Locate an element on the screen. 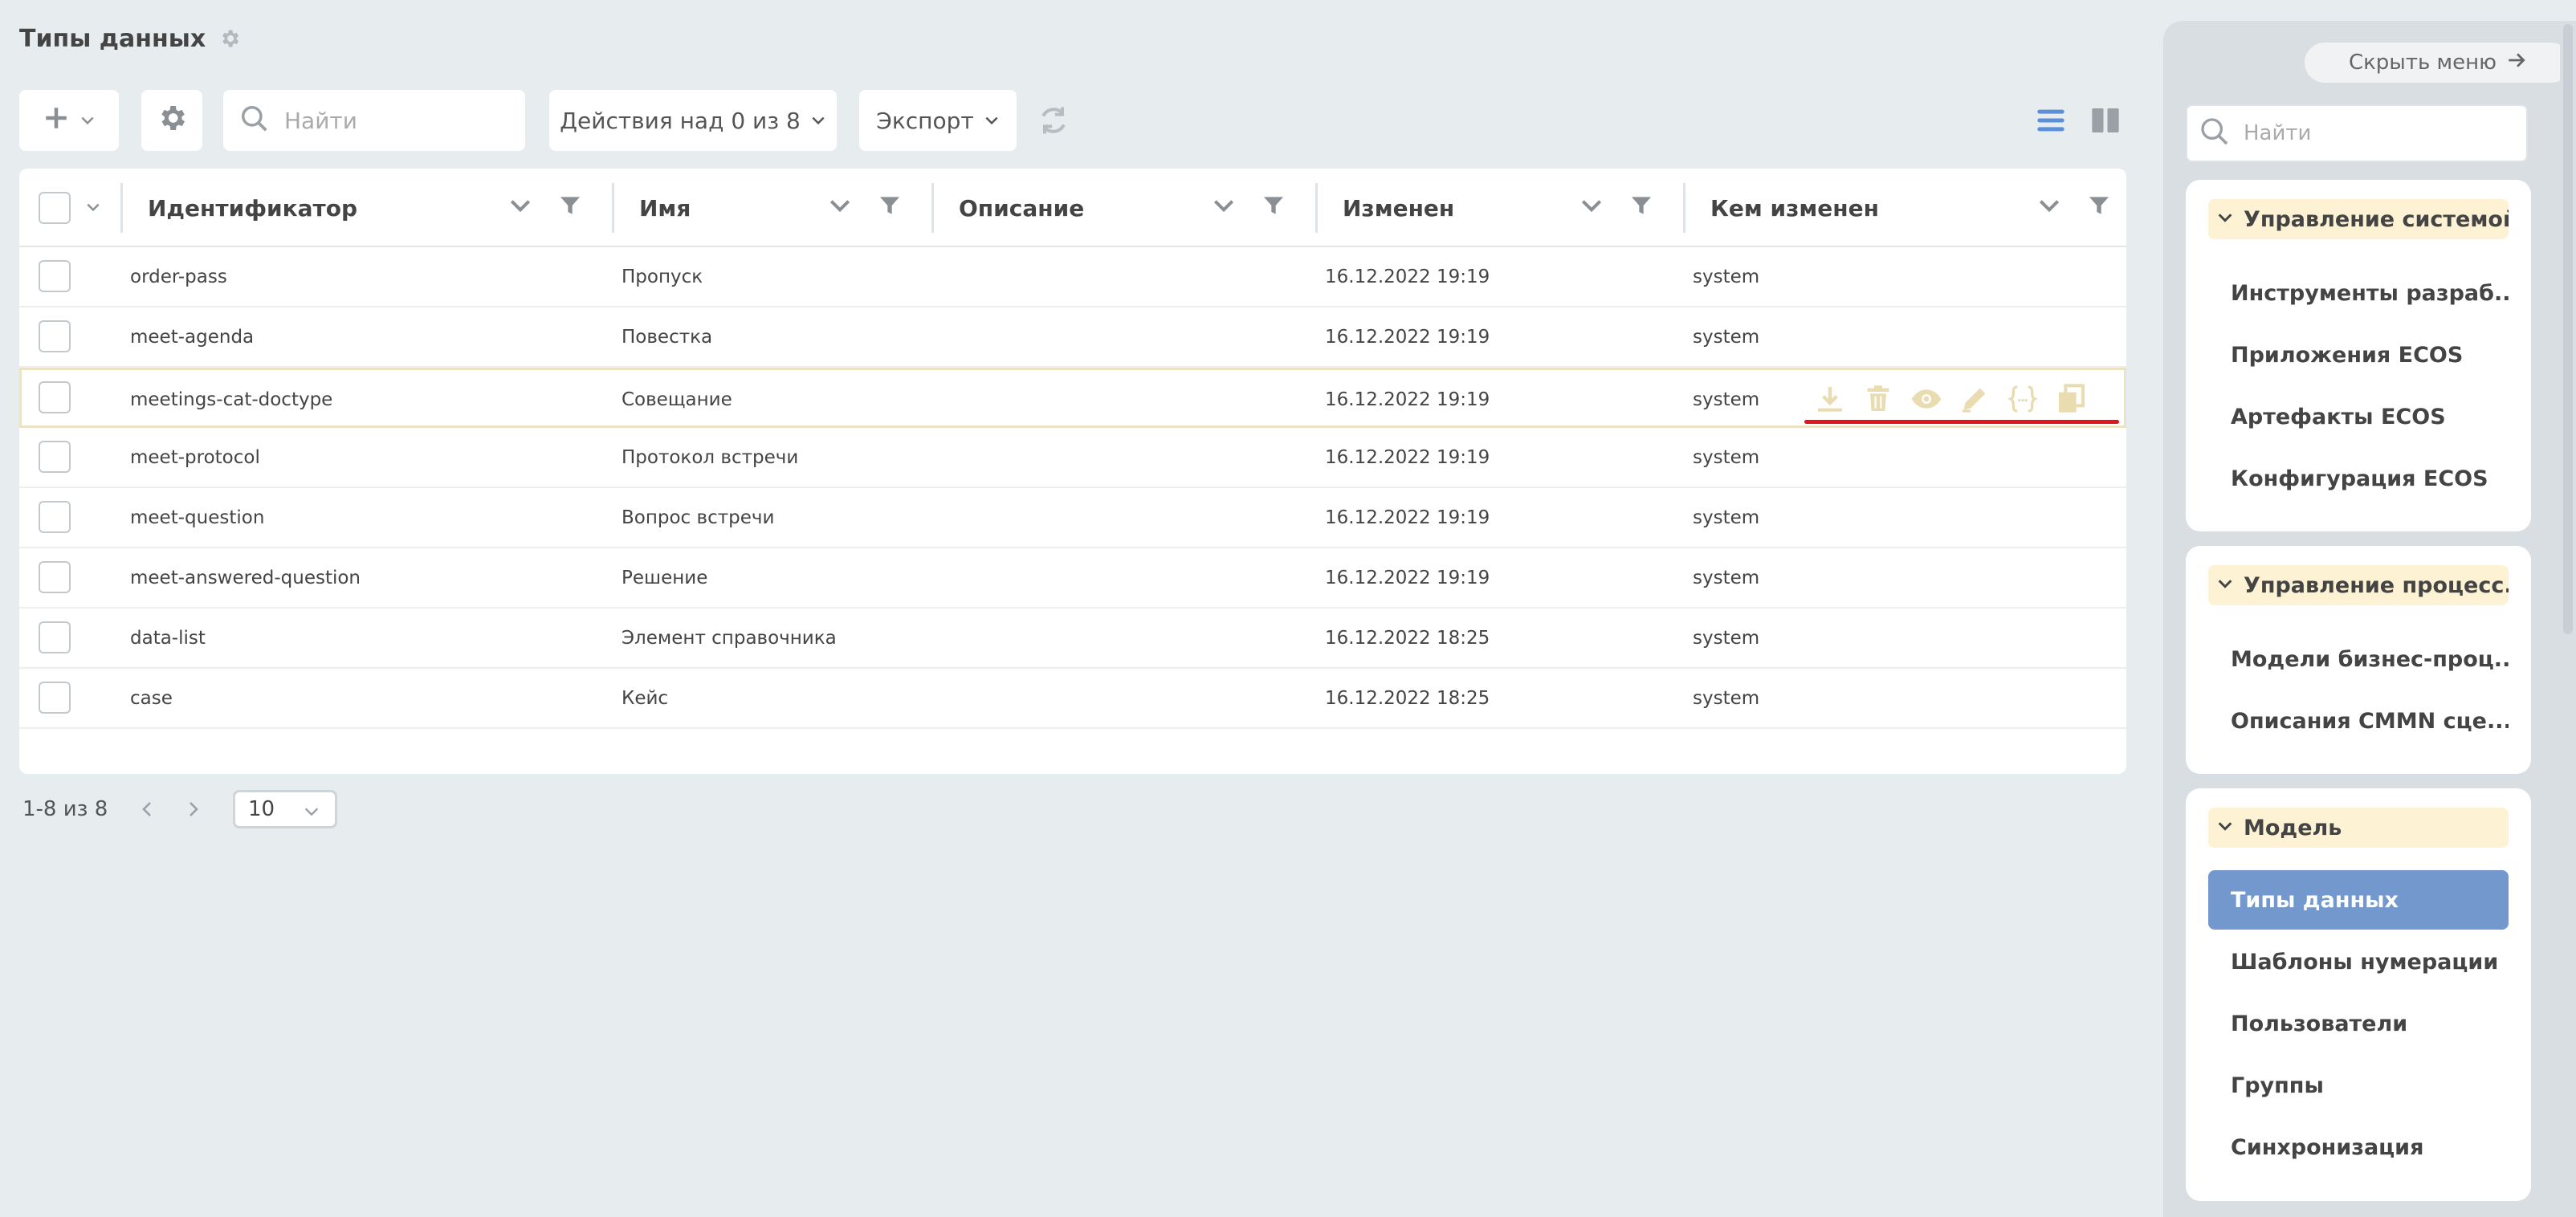 The image size is (2576, 1217). search-icon is located at coordinates (2215, 133).